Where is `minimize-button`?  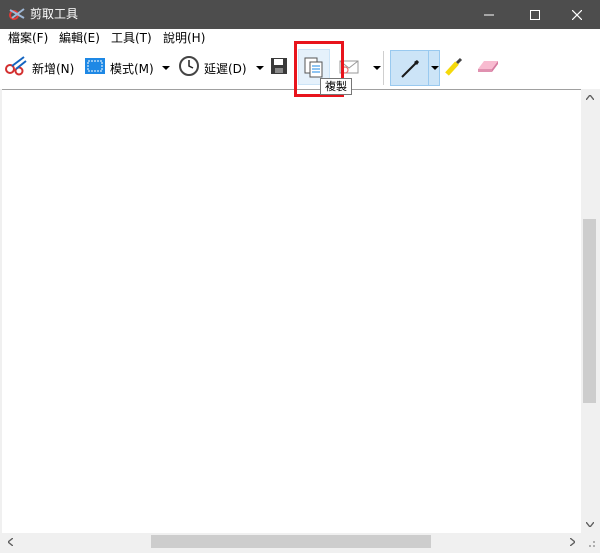 minimize-button is located at coordinates (489, 14).